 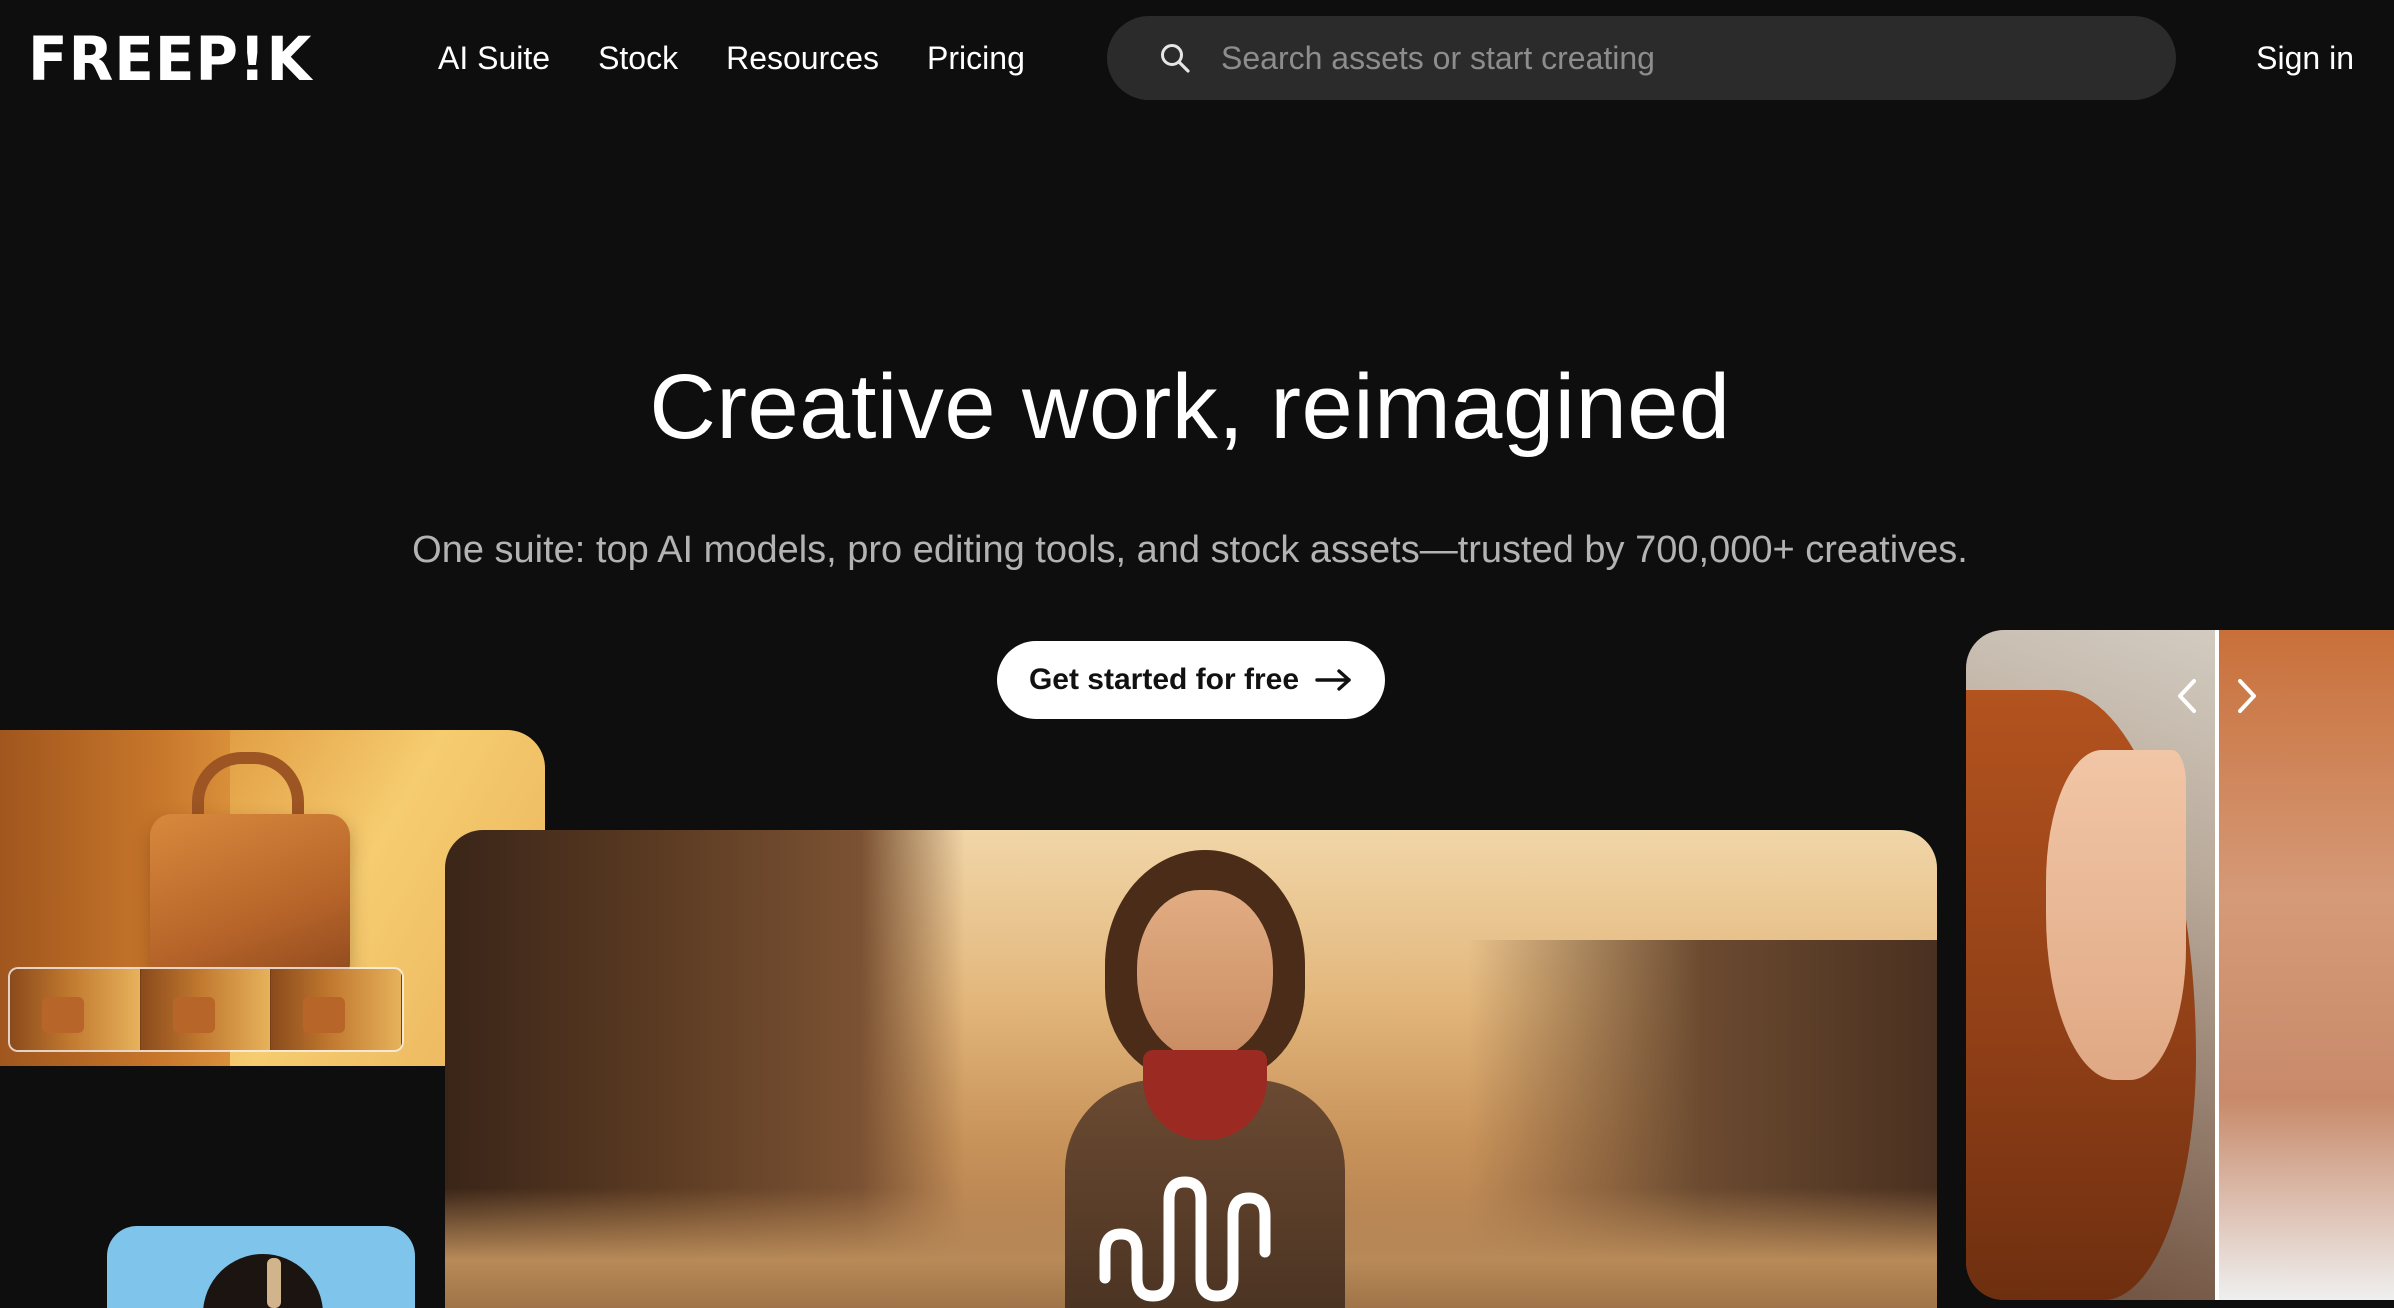 What do you see at coordinates (263, 1281) in the screenshot?
I see `person-head` at bounding box center [263, 1281].